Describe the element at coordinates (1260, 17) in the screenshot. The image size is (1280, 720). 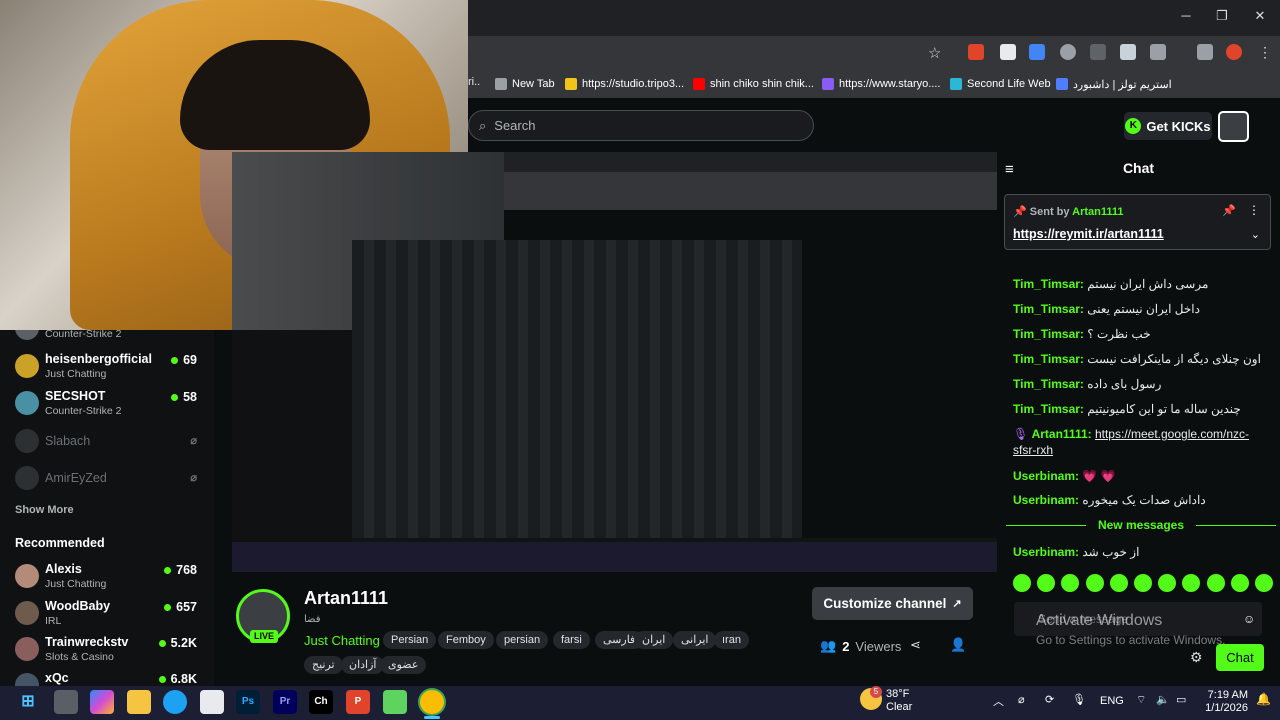
I see `close-button: ✕` at that location.